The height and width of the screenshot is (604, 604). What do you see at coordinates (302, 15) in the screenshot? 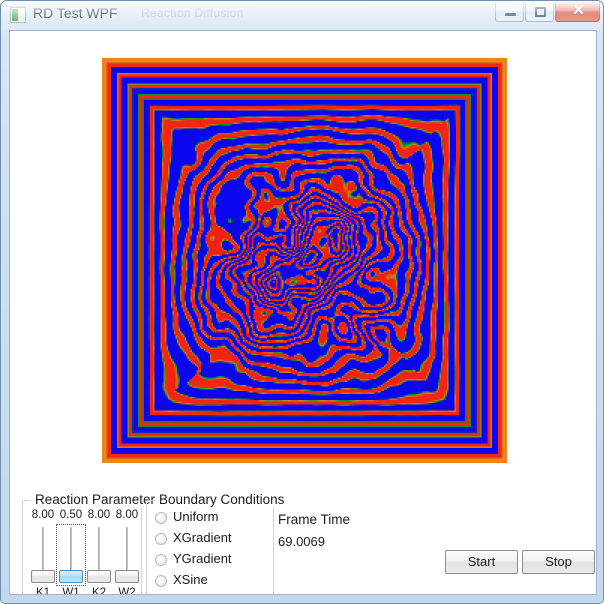
I see `title-bar: RD Test WPF Reaction Diffusion ✕` at bounding box center [302, 15].